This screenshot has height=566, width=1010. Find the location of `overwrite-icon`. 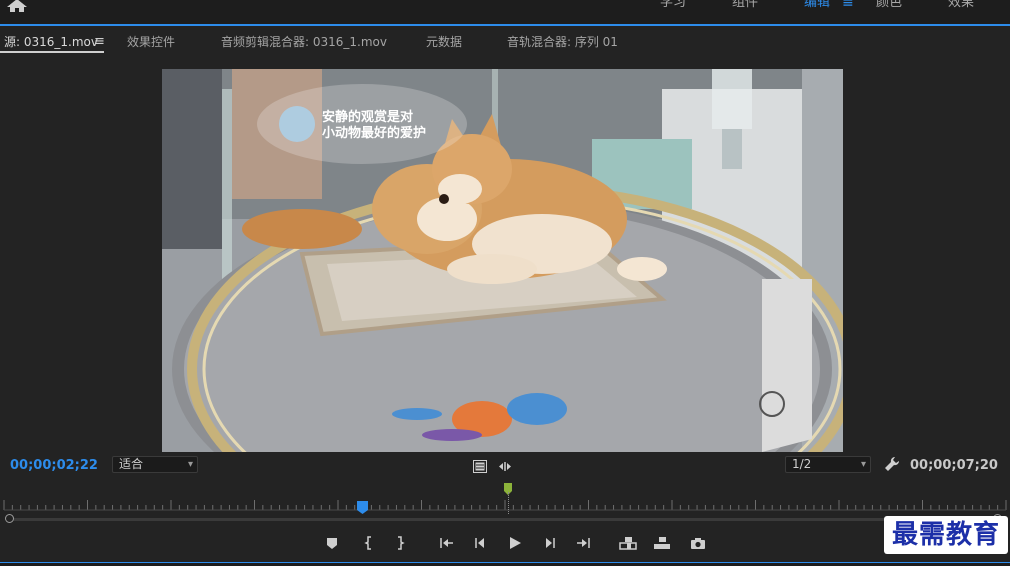

overwrite-icon is located at coordinates (662, 542).